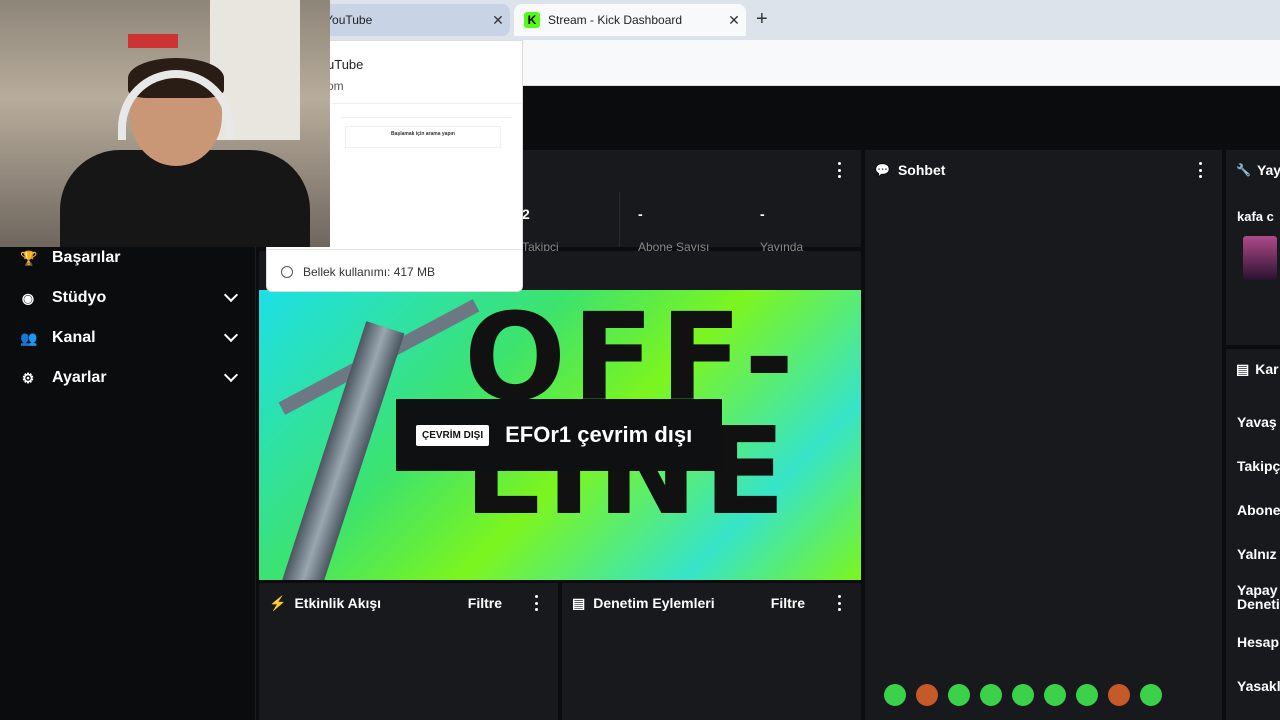 The width and height of the screenshot is (1280, 720). Describe the element at coordinates (1243, 170) in the screenshot. I see `wrench-icon: 🔧` at that location.